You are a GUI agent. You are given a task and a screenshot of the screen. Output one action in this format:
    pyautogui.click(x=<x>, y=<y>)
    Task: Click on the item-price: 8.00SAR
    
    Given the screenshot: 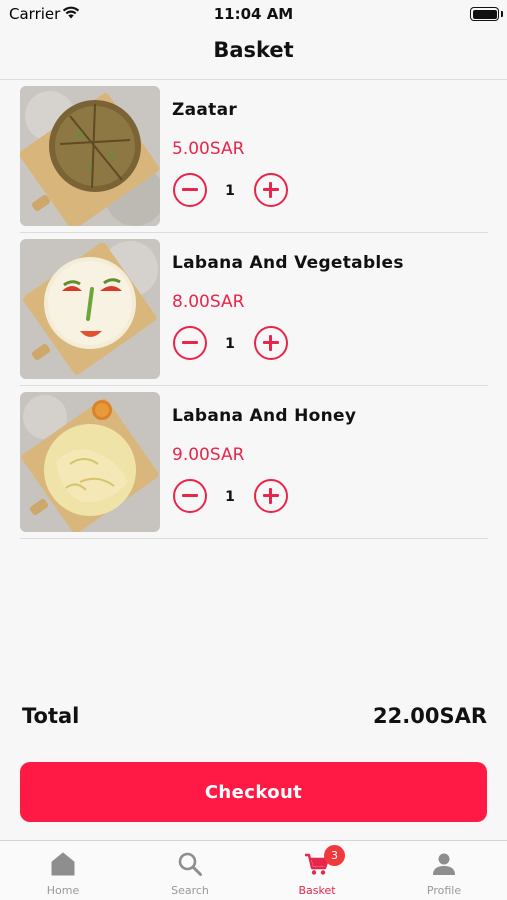 What is the action you would take?
    pyautogui.click(x=208, y=302)
    